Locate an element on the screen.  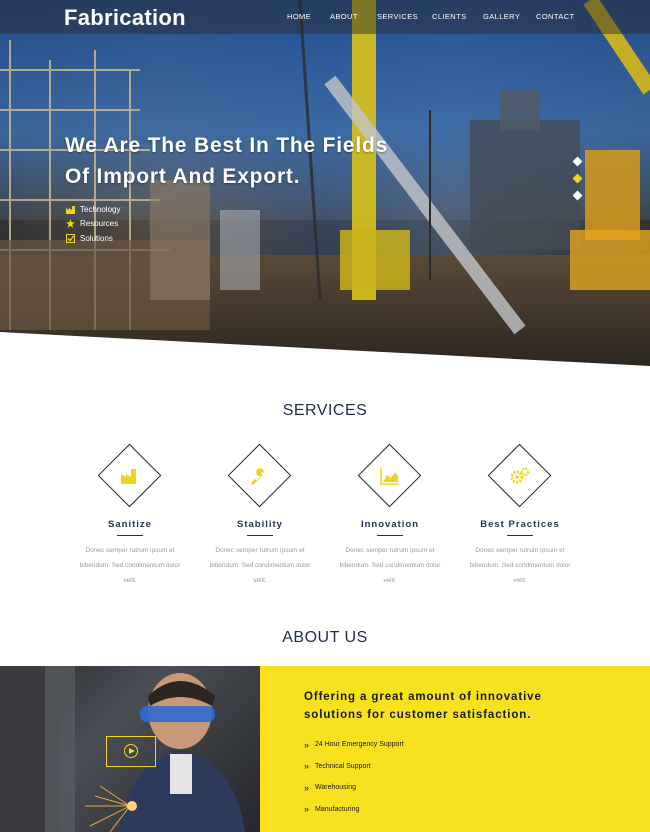
play-video-button is located at coordinates (131, 751).